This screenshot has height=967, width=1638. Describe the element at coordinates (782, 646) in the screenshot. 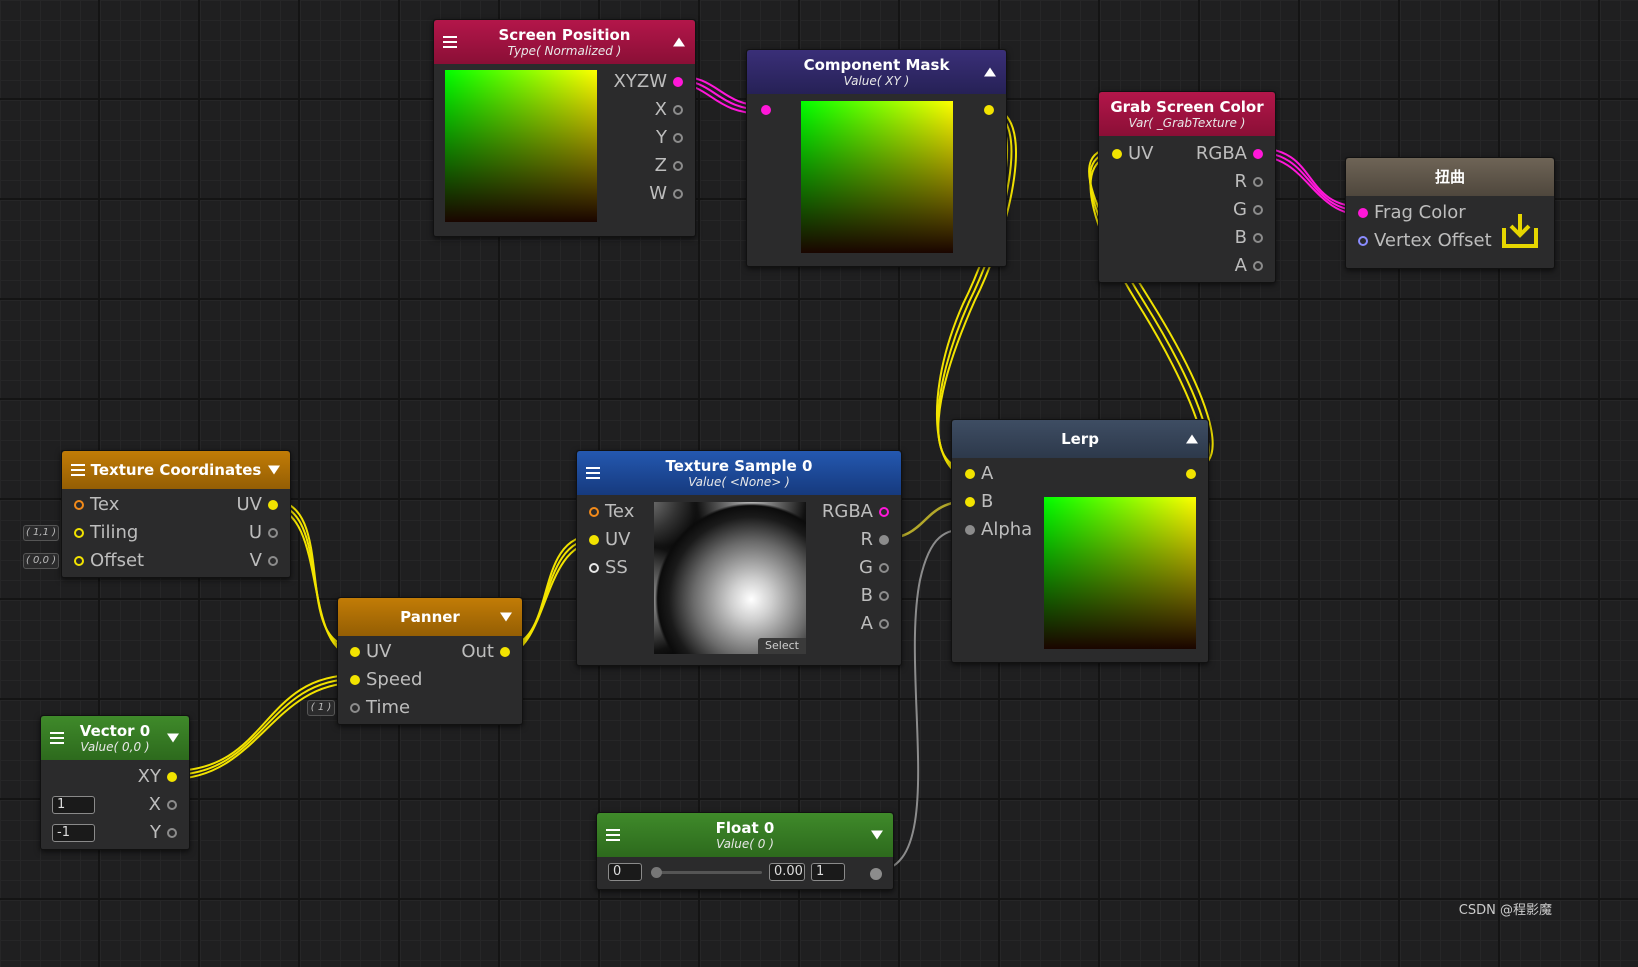

I see `select-texture-button: Select` at that location.